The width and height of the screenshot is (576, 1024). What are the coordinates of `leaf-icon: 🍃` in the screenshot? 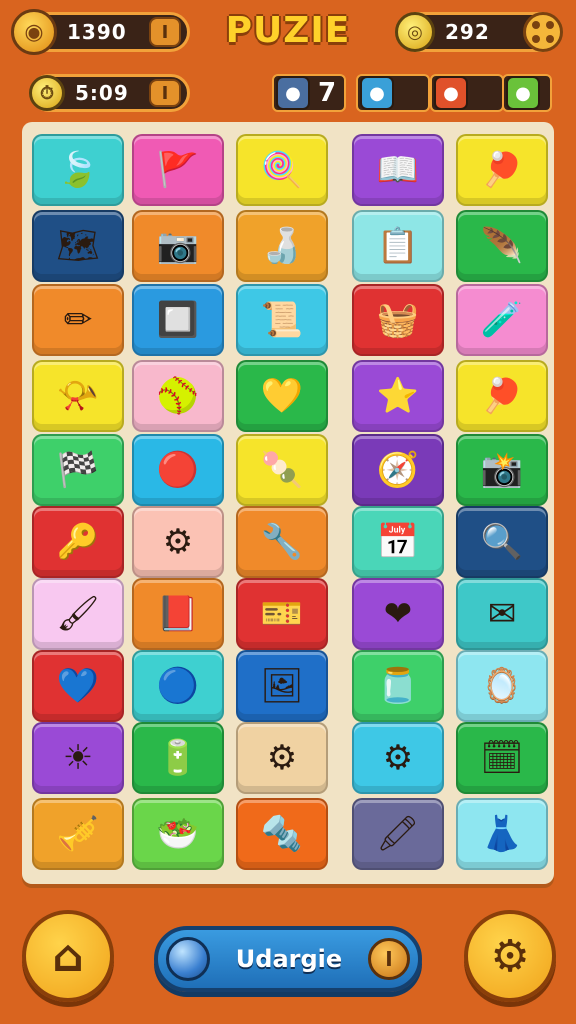 It's located at (78, 170).